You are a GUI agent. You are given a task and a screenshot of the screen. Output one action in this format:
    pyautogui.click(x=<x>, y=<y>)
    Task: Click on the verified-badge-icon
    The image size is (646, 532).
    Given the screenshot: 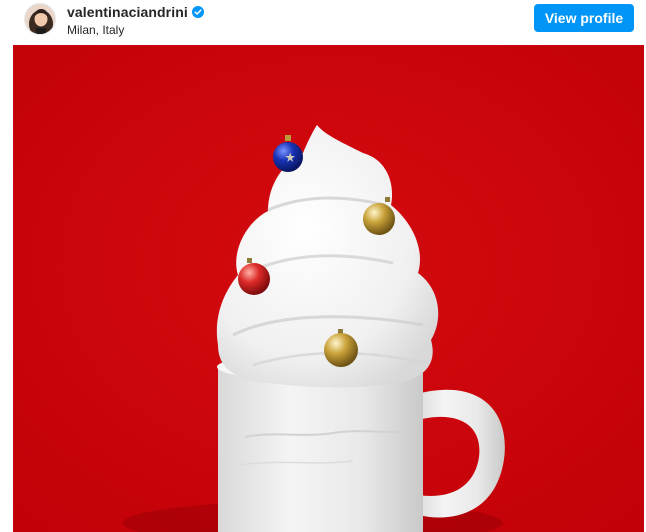 What is the action you would take?
    pyautogui.click(x=197, y=11)
    